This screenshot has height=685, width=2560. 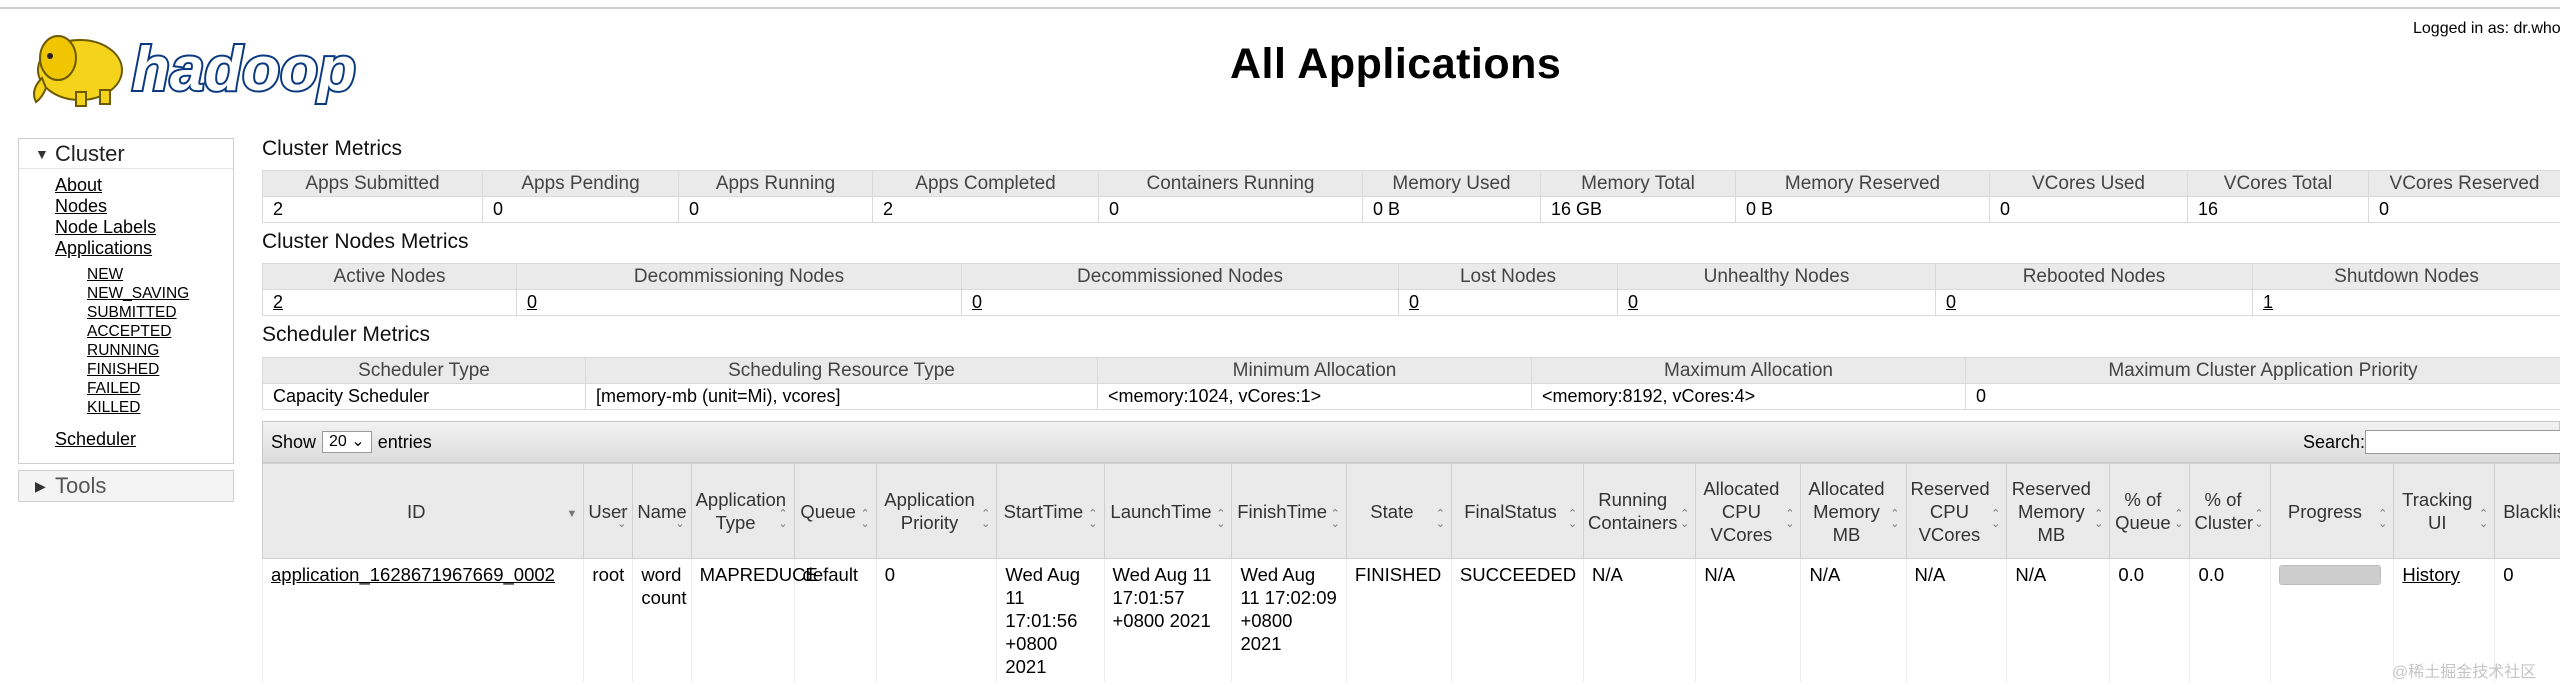 What do you see at coordinates (1398, 511) in the screenshot?
I see `column-header-state: State ⌃ ⌄` at bounding box center [1398, 511].